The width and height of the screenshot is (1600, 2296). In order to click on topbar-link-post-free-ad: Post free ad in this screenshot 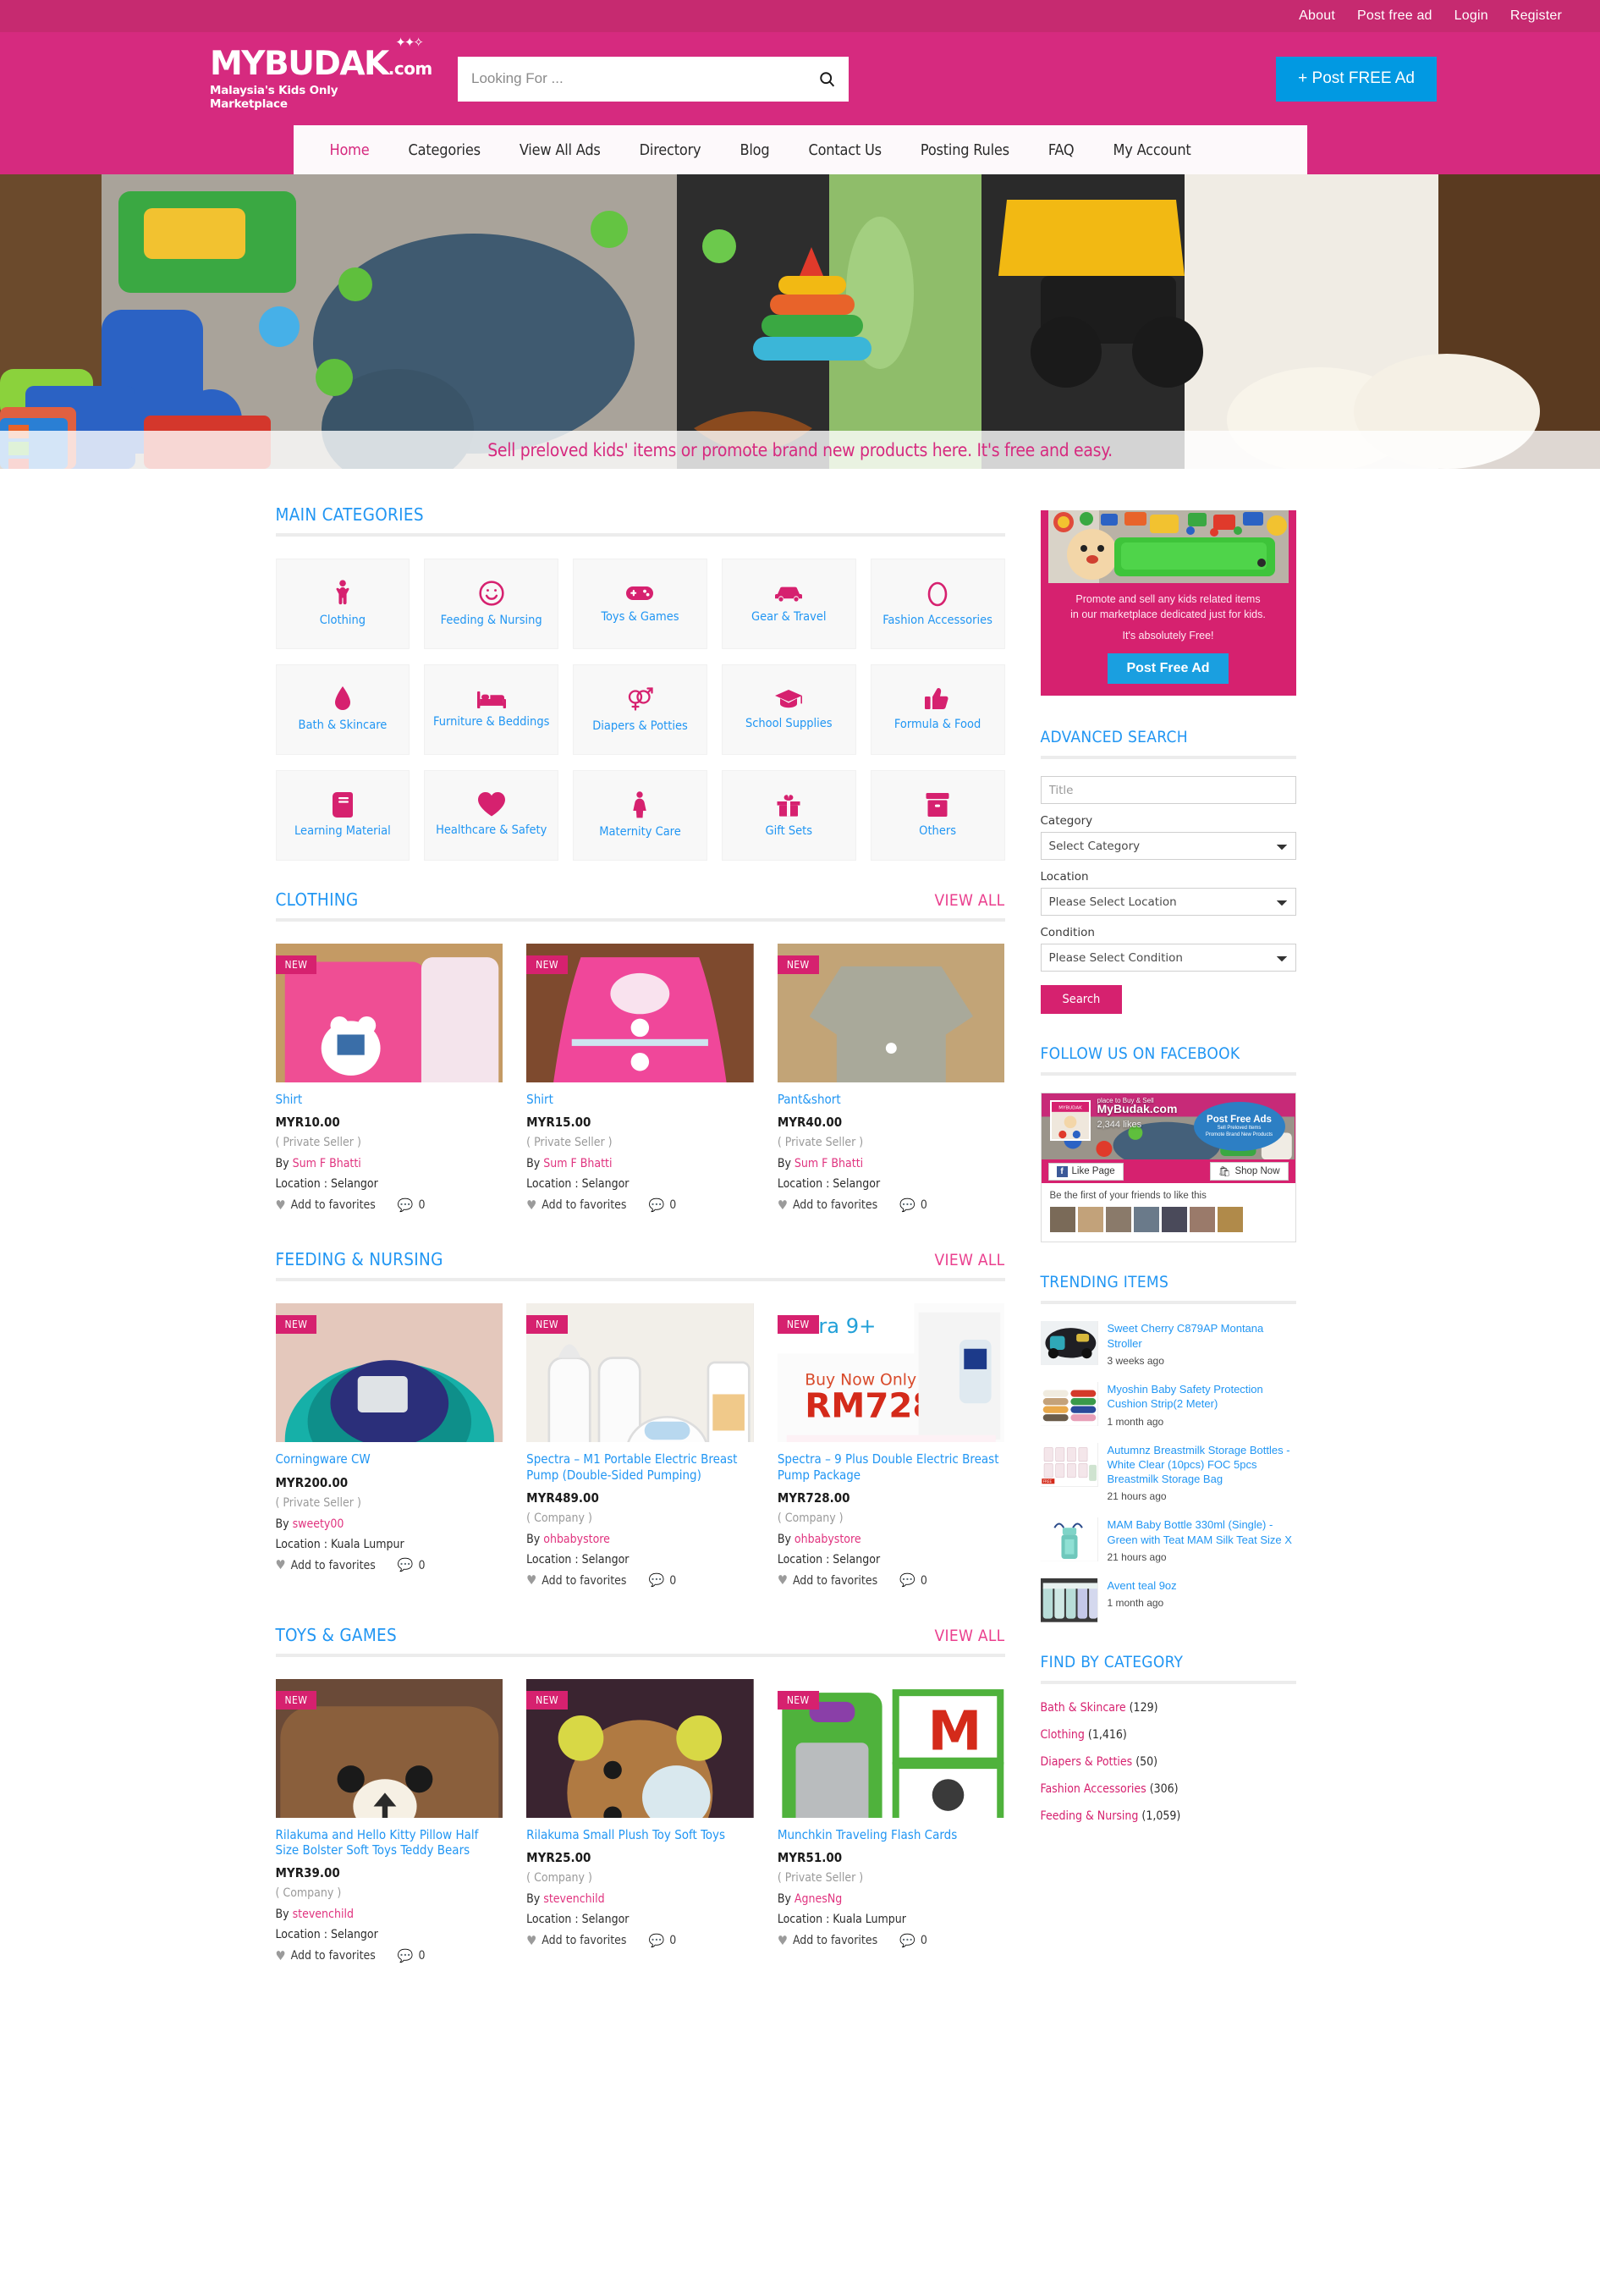, I will do `click(1394, 16)`.